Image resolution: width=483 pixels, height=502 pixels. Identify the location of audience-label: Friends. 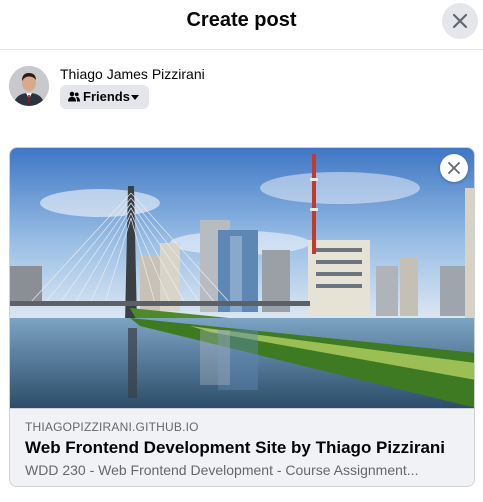
(106, 96).